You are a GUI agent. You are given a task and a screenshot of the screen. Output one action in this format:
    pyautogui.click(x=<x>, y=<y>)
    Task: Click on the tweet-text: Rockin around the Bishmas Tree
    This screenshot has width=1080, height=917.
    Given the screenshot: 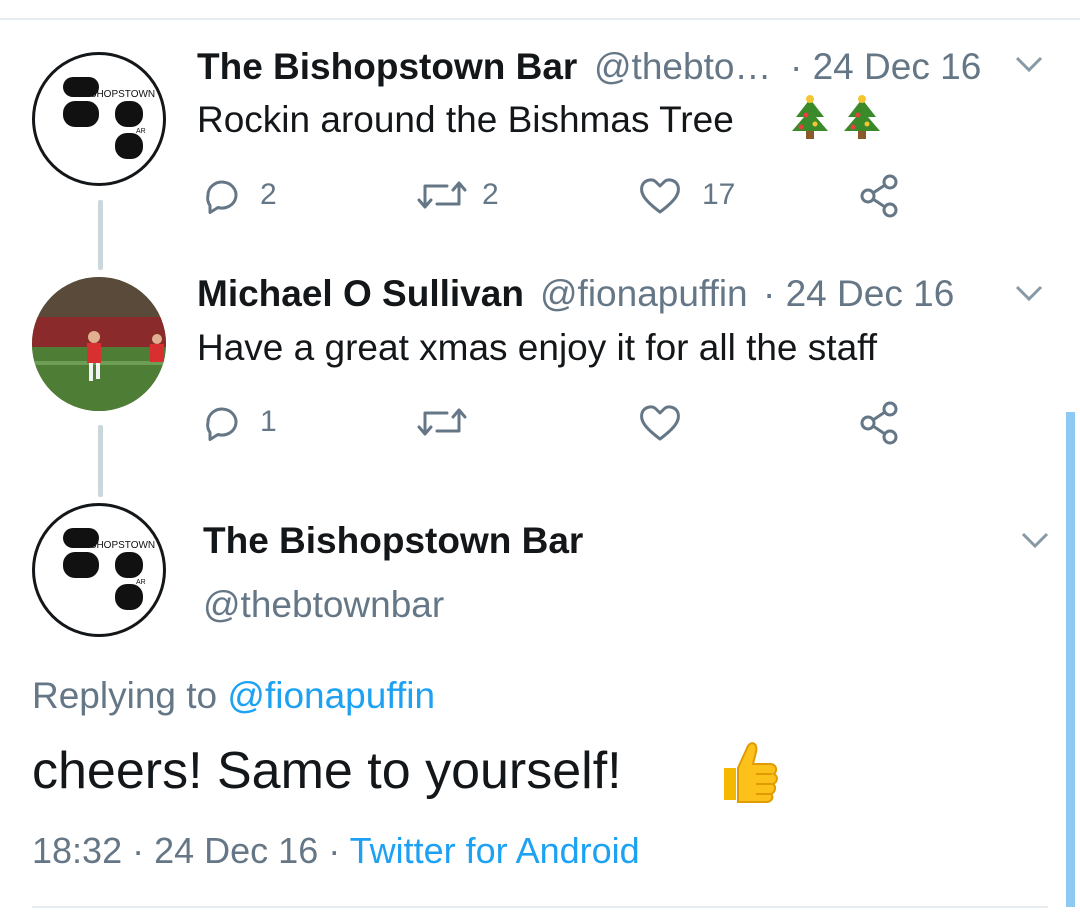 What is the action you would take?
    pyautogui.click(x=465, y=119)
    